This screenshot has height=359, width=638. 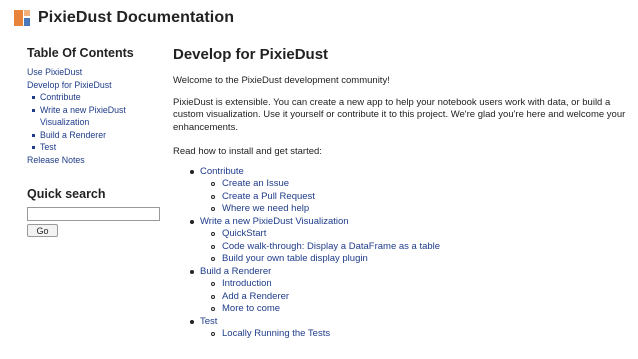 What do you see at coordinates (97, 72) in the screenshot?
I see `toc-link-use-pixiedust: Use PixieDust` at bounding box center [97, 72].